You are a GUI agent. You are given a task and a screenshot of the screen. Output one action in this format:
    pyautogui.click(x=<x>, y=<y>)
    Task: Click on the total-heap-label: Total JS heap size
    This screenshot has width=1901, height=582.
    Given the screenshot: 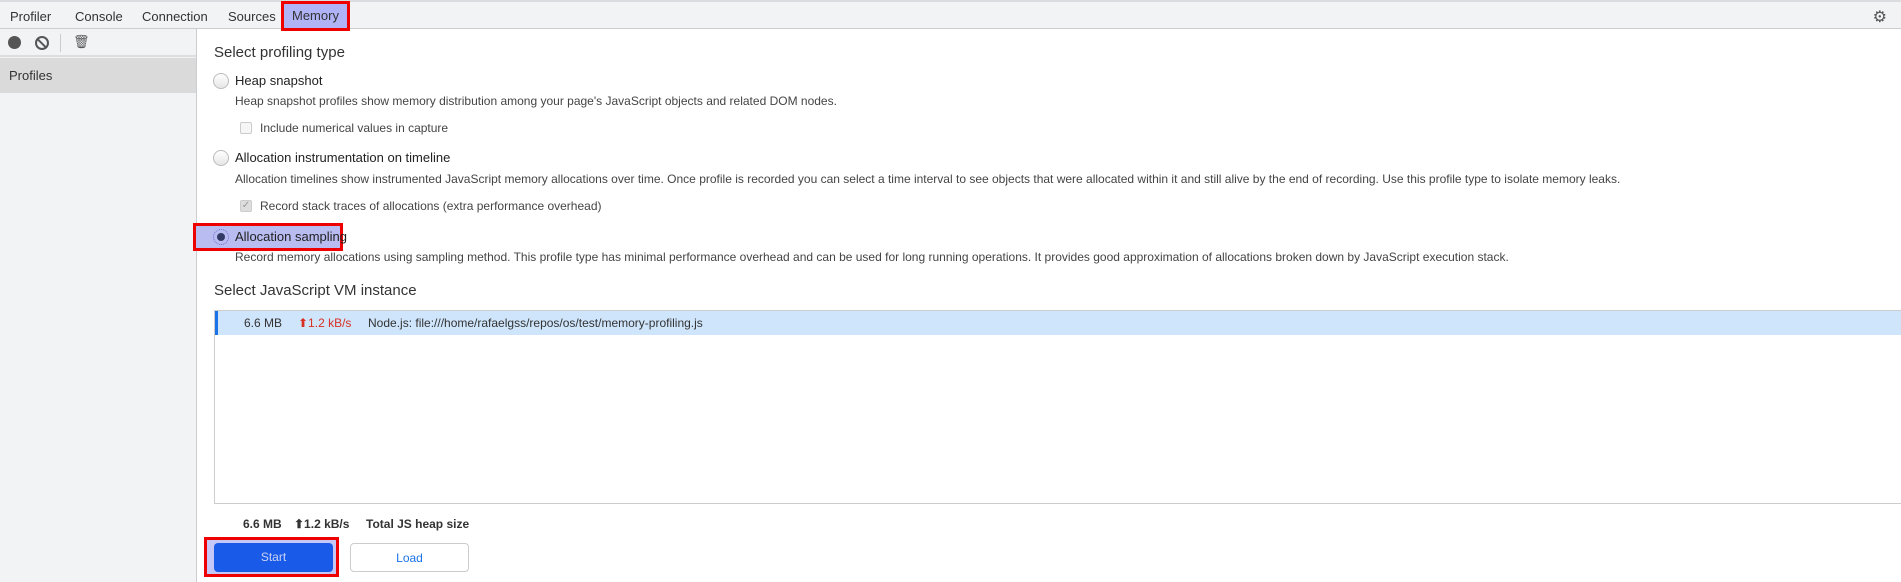 What is the action you would take?
    pyautogui.click(x=418, y=524)
    